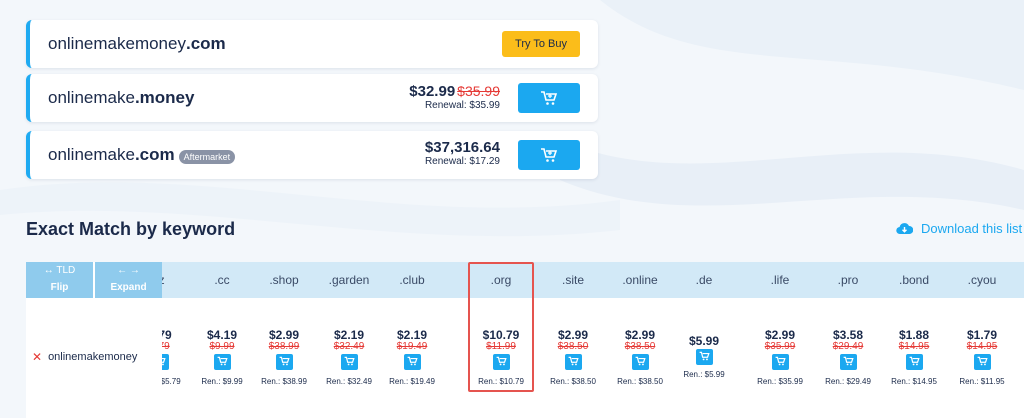 Image resolution: width=1024 pixels, height=418 pixels. Describe the element at coordinates (780, 280) in the screenshot. I see `tld-label: .life` at that location.